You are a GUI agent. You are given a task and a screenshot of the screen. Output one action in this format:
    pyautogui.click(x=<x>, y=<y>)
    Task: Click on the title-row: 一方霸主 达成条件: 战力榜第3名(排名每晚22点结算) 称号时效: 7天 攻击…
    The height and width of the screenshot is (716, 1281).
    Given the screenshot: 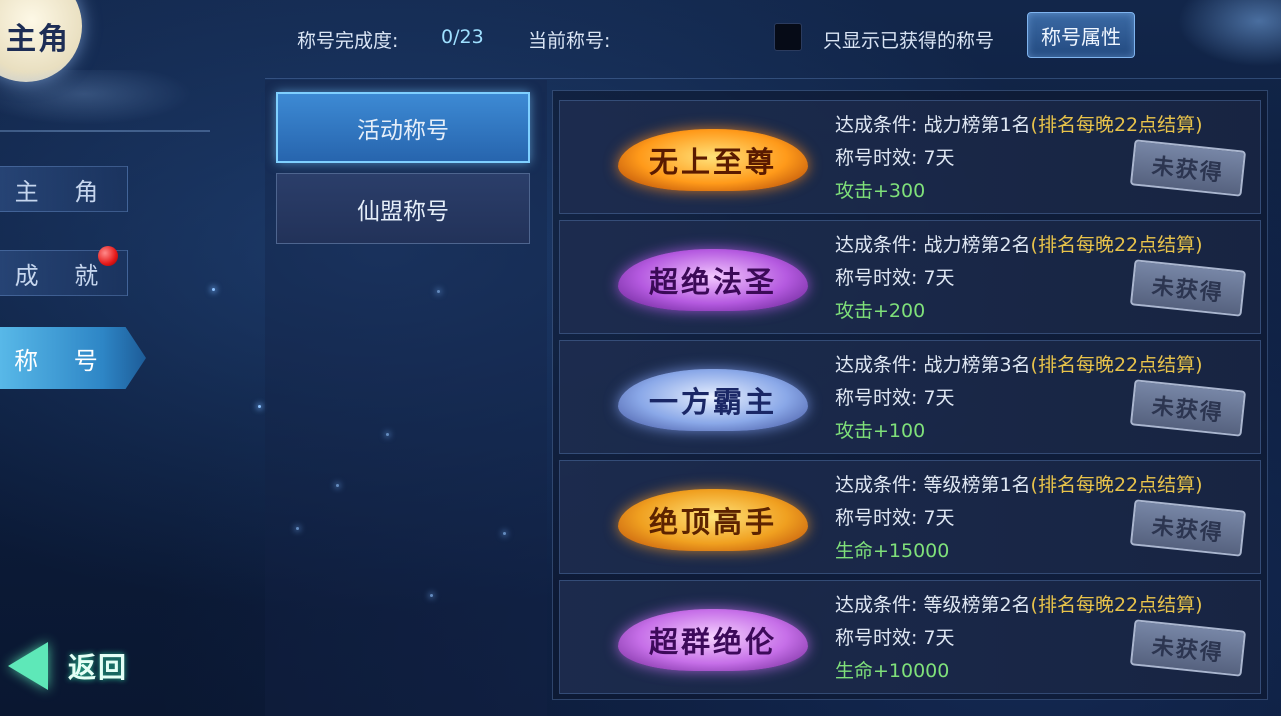 What is the action you would take?
    pyautogui.click(x=910, y=397)
    